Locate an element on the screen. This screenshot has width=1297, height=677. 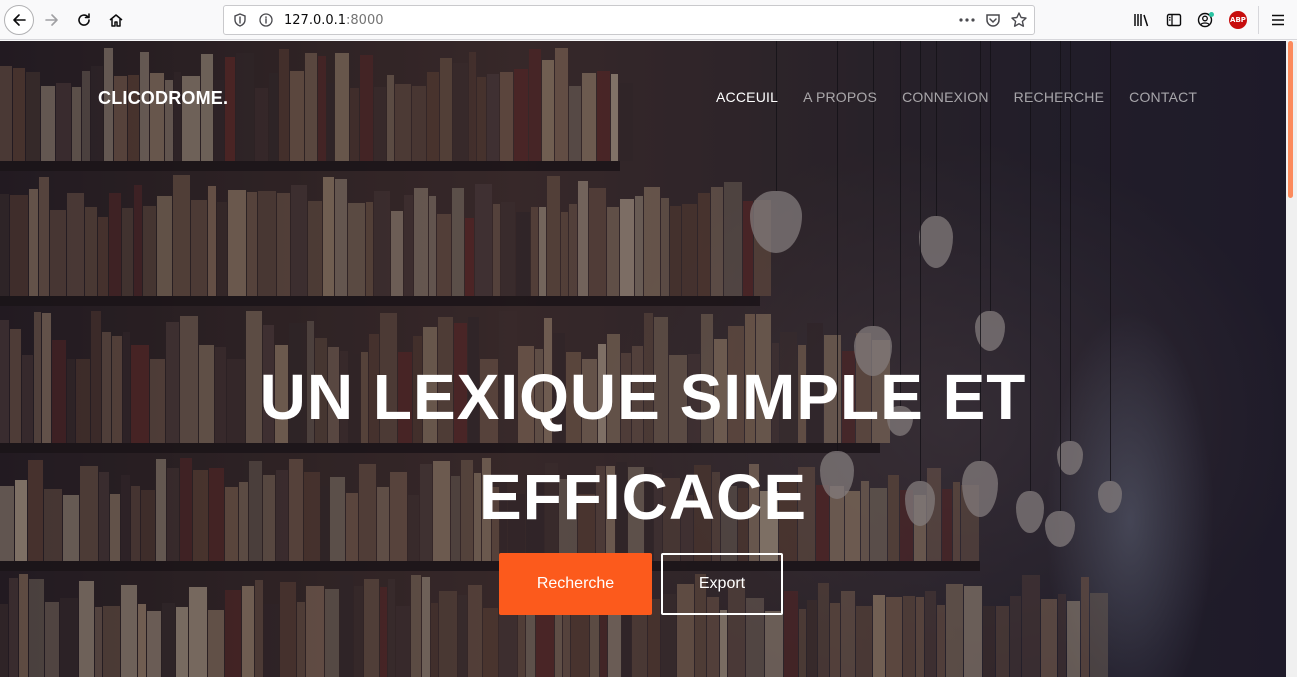
menu-button is located at coordinates (1278, 20).